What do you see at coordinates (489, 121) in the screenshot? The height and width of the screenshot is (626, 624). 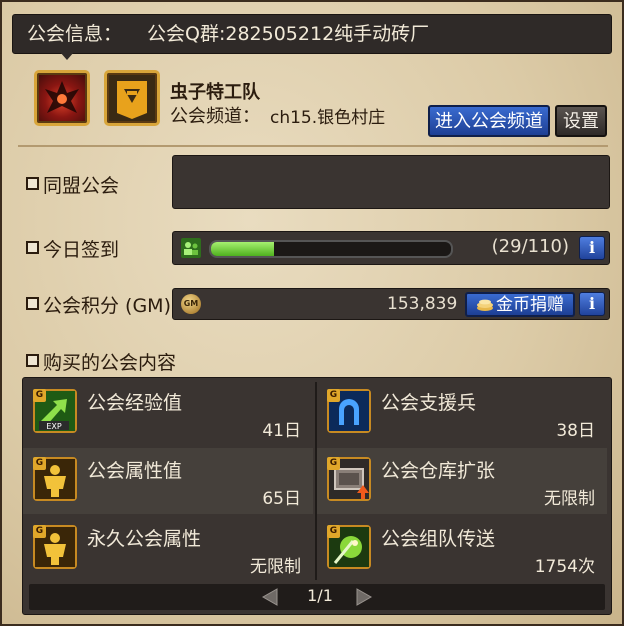 I see `enter-guild-channel-button: 进入公会频道` at bounding box center [489, 121].